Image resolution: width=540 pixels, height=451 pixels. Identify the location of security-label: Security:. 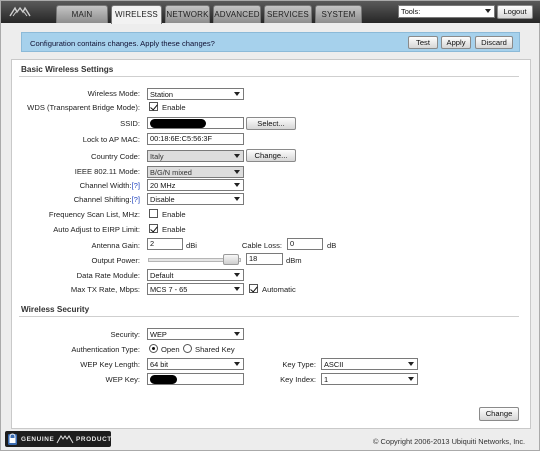
(125, 334).